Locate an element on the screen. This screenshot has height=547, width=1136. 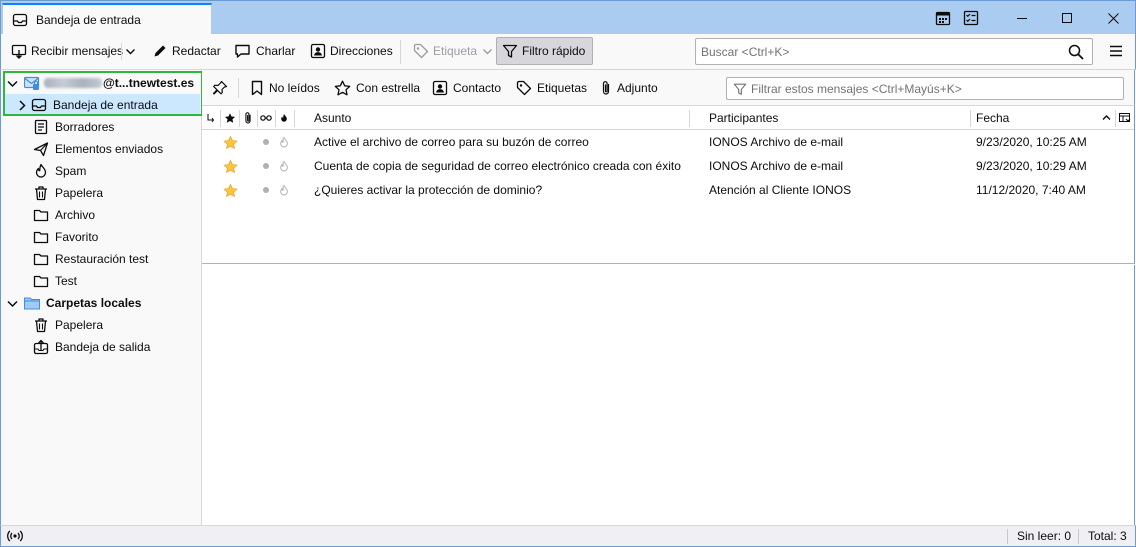
message-correspondent: Atención al Cliente IONOS is located at coordinates (780, 190).